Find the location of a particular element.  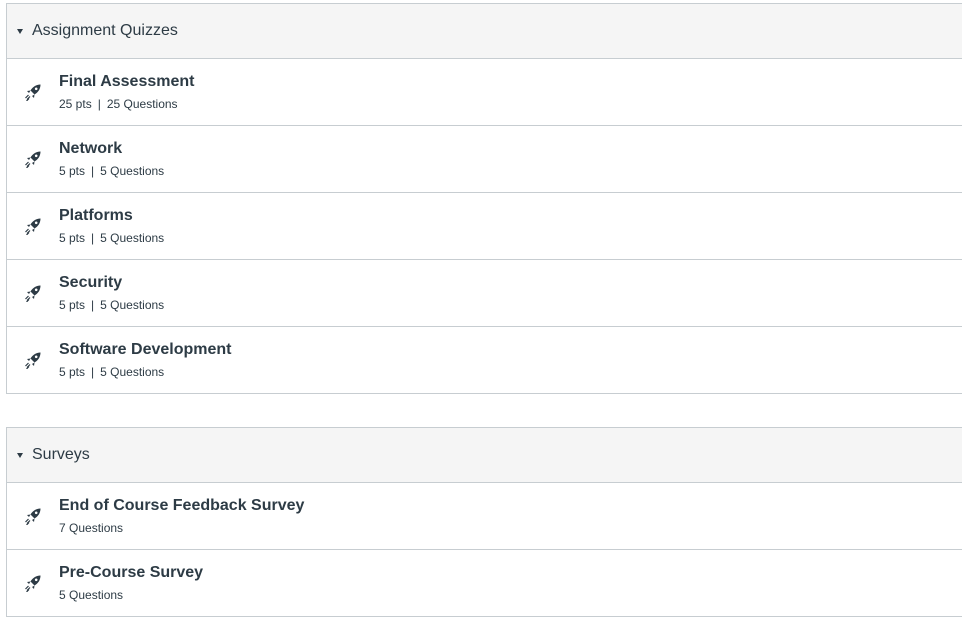

quiz-title: Software Development is located at coordinates (145, 350).